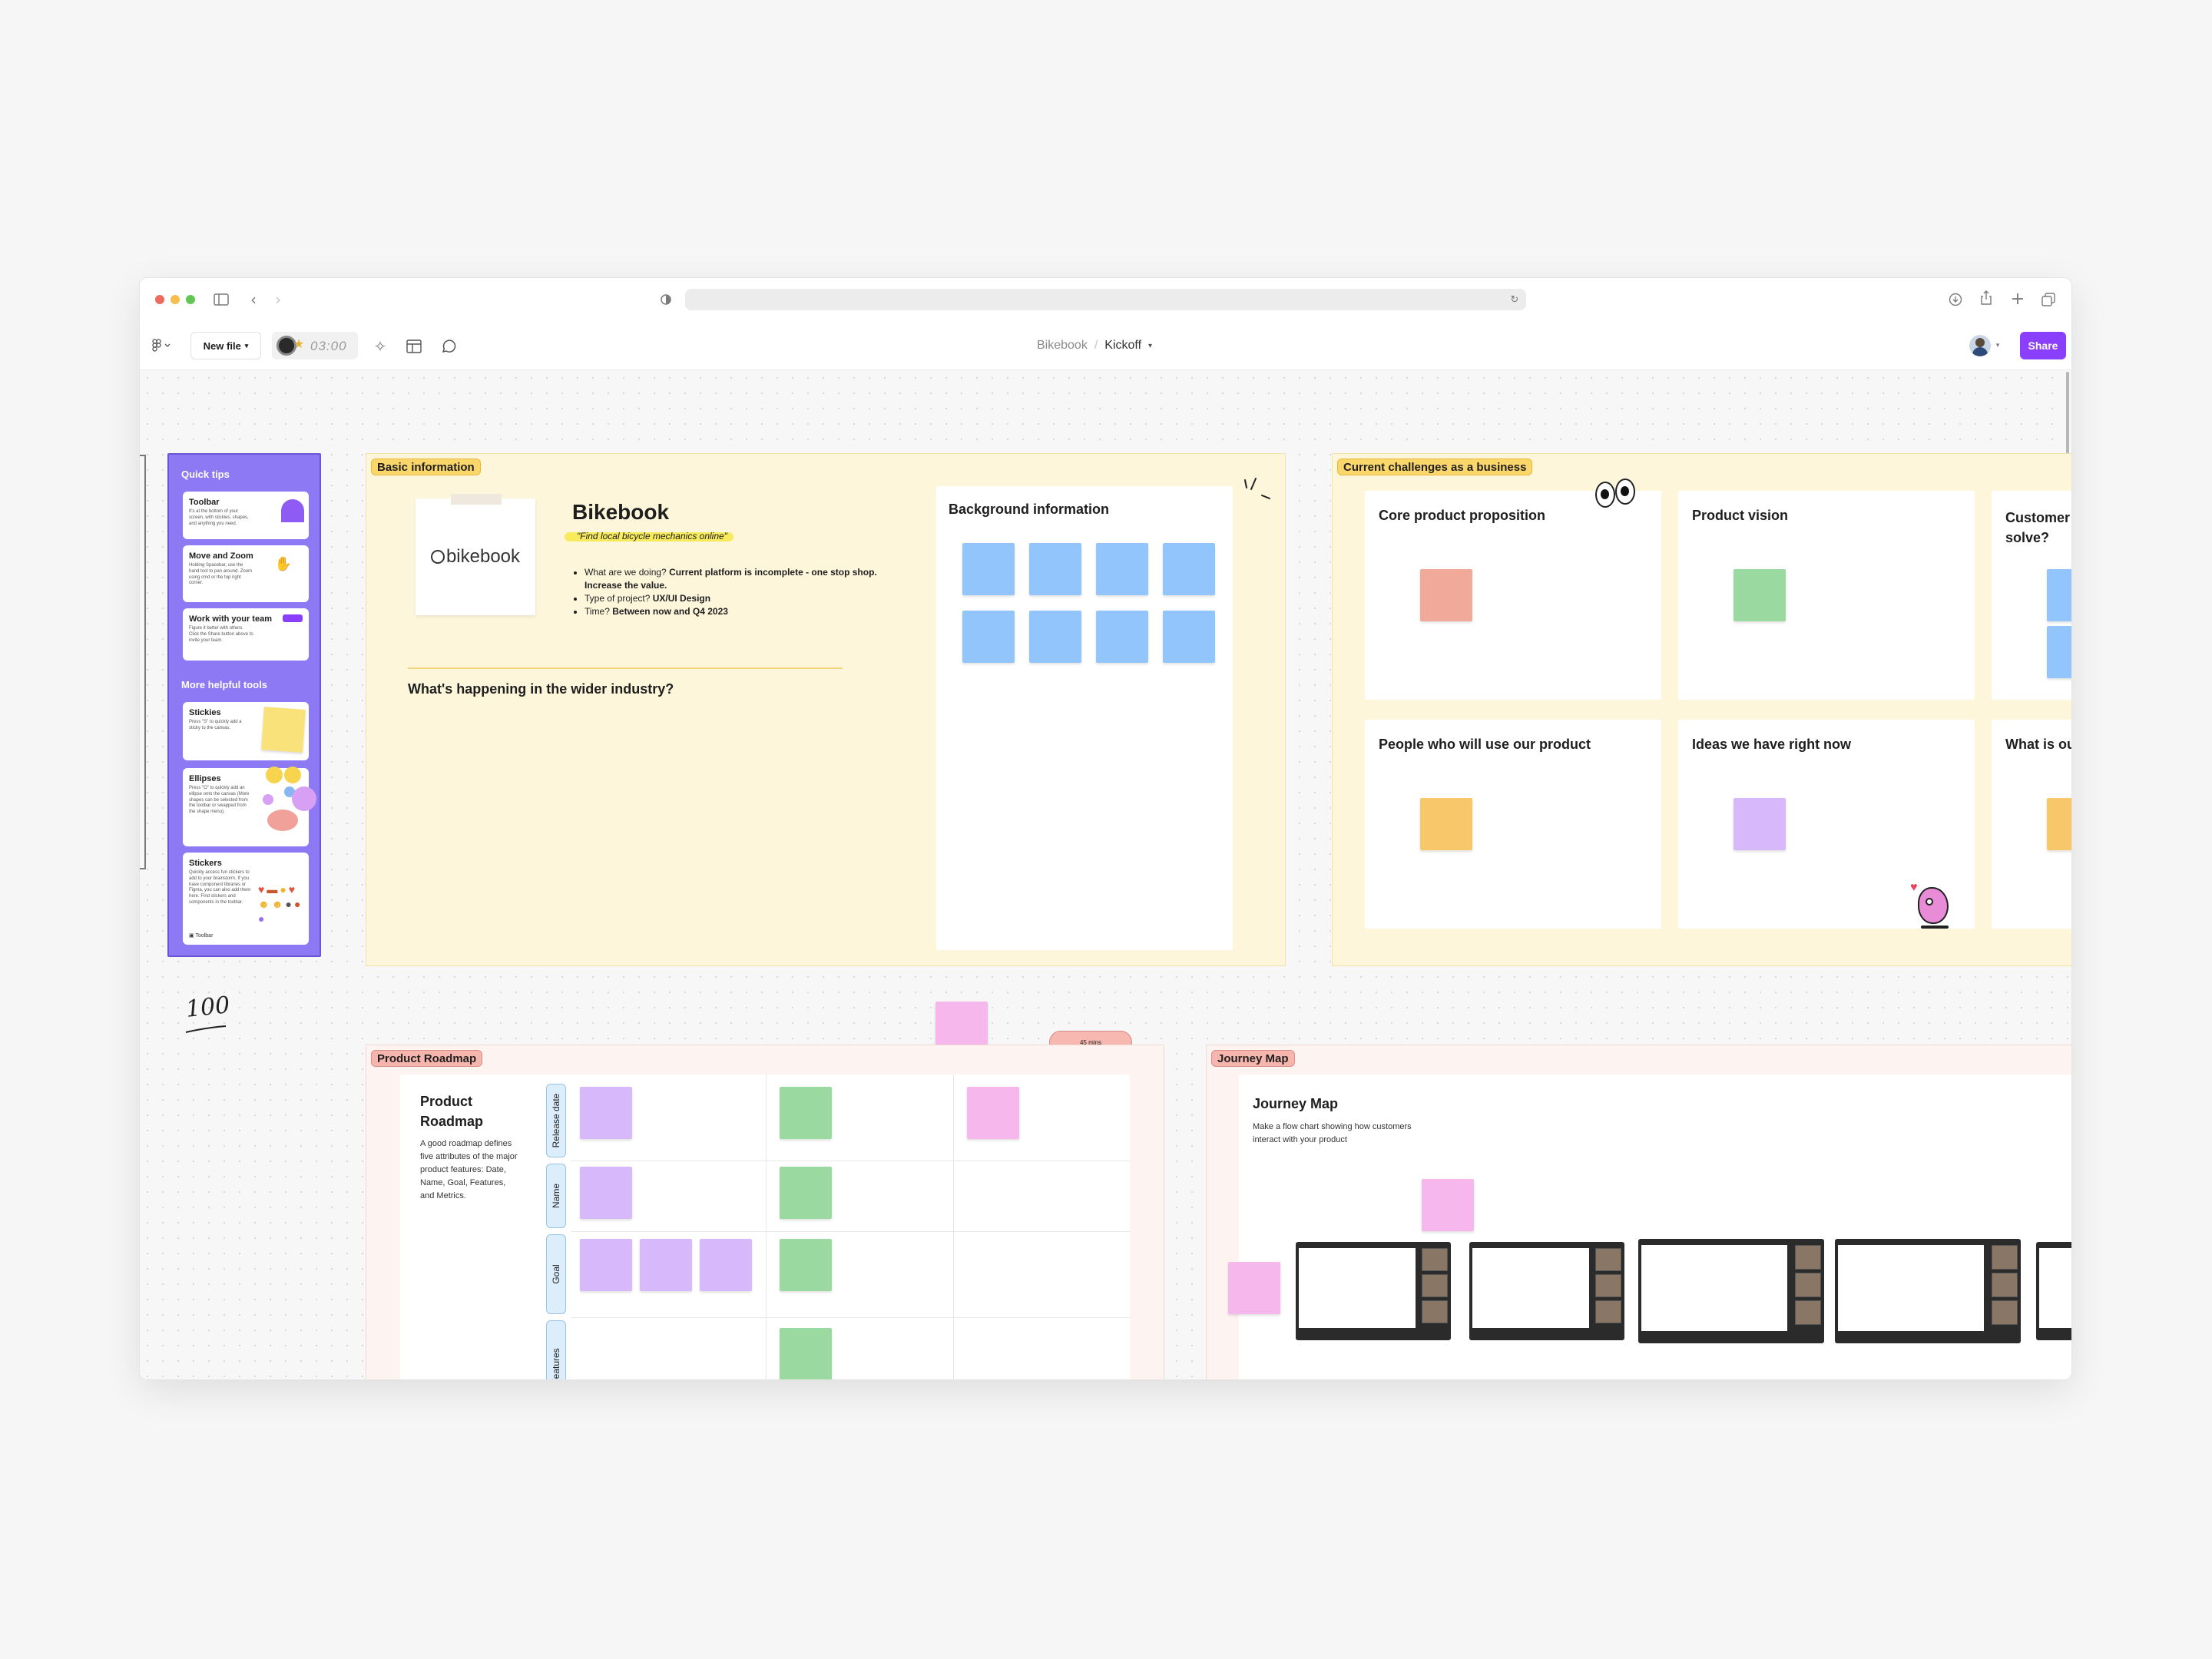 This screenshot has width=2212, height=1659. What do you see at coordinates (2032, 825) in the screenshot?
I see `what-is-card: What is ou` at bounding box center [2032, 825].